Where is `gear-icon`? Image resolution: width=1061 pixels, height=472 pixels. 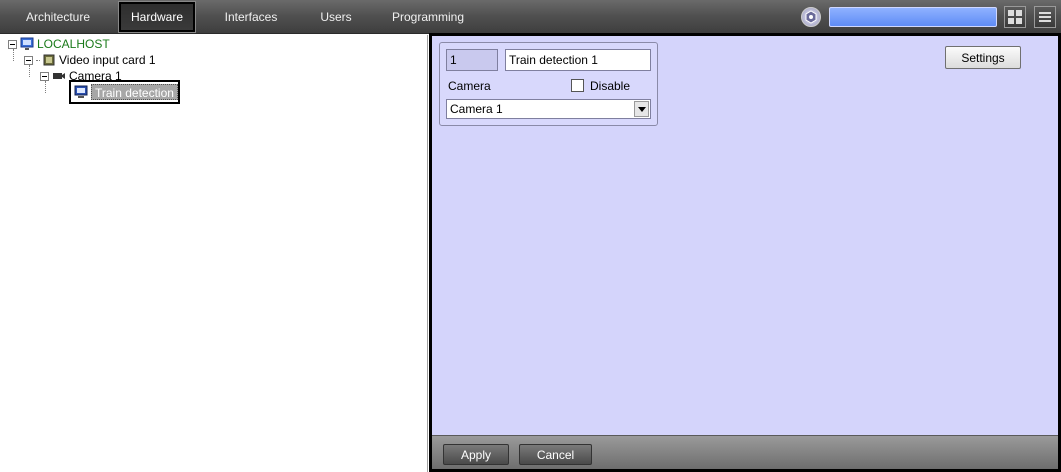 gear-icon is located at coordinates (811, 17).